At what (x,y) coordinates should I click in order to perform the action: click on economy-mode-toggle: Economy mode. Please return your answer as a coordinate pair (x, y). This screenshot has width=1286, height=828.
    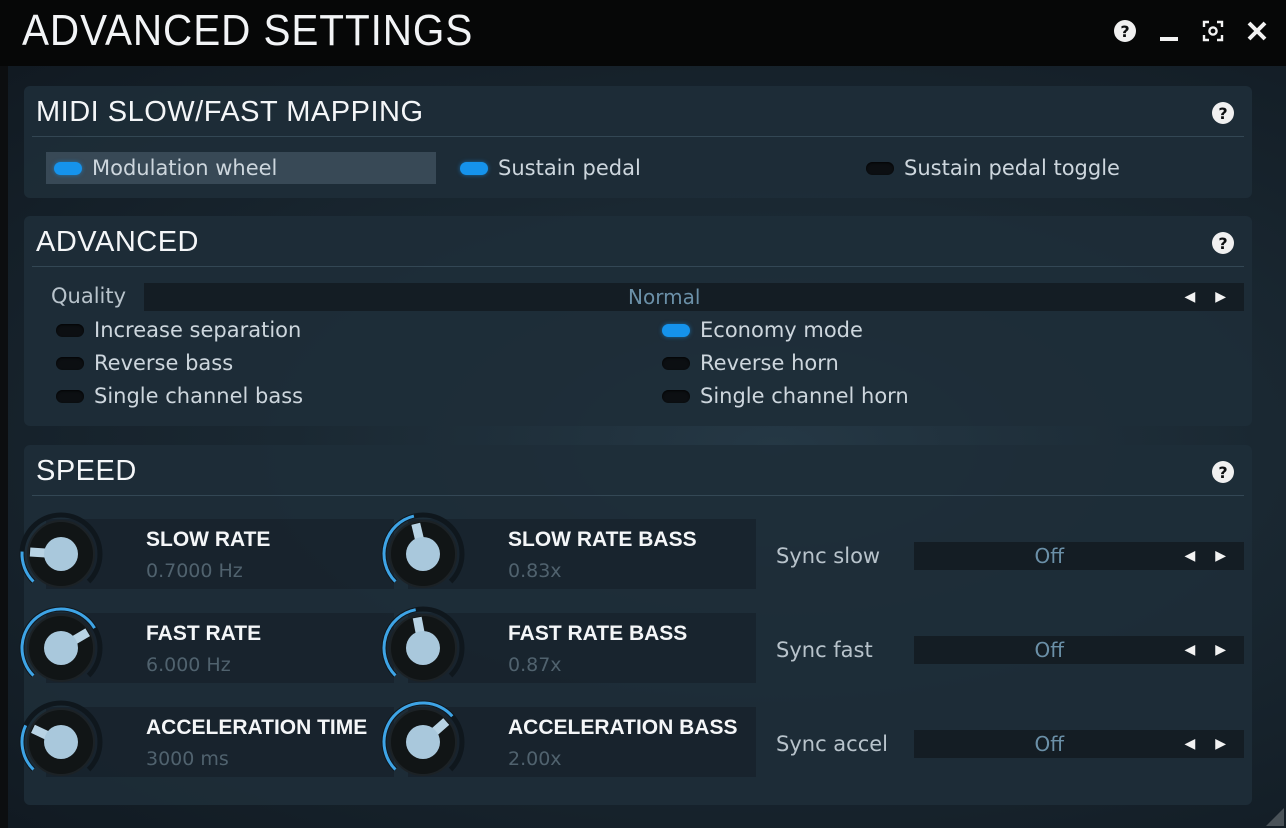
    Looking at the image, I should click on (762, 330).